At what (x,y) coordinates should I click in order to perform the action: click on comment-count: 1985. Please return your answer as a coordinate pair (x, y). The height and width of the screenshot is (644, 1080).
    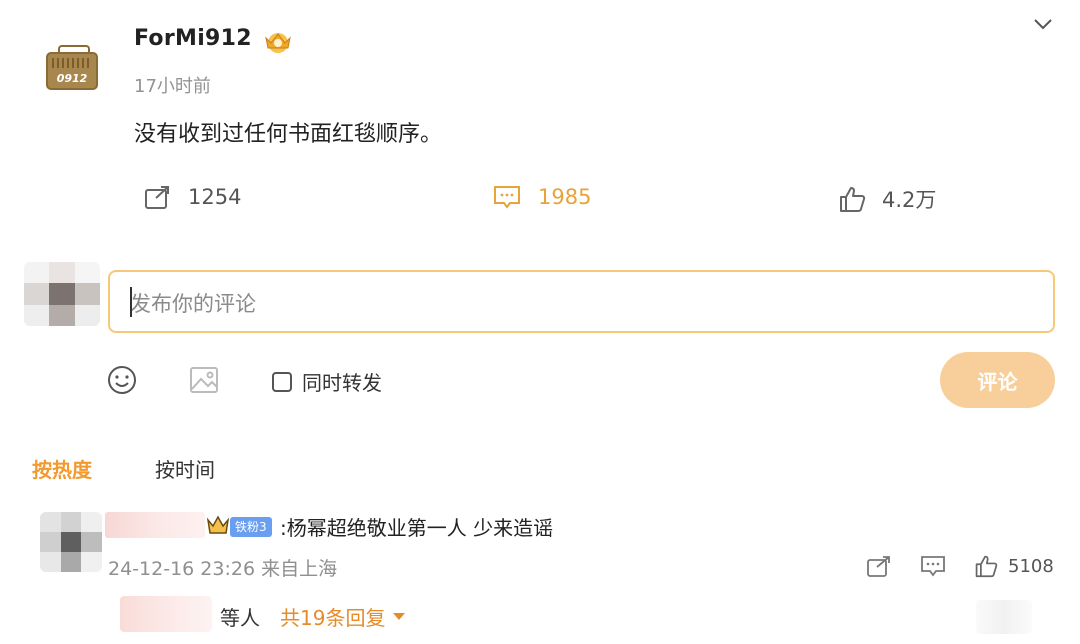
    Looking at the image, I should click on (565, 197).